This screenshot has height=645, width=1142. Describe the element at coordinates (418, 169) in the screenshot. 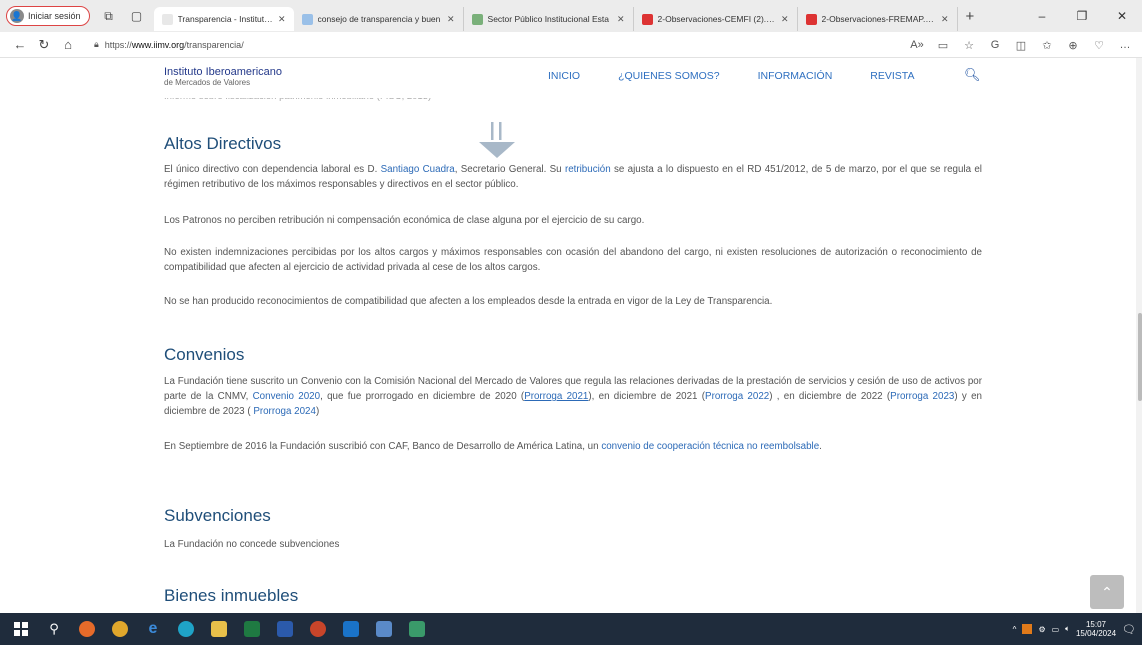

I see `link-santiago-cuadra: Santiago Cuadra` at that location.